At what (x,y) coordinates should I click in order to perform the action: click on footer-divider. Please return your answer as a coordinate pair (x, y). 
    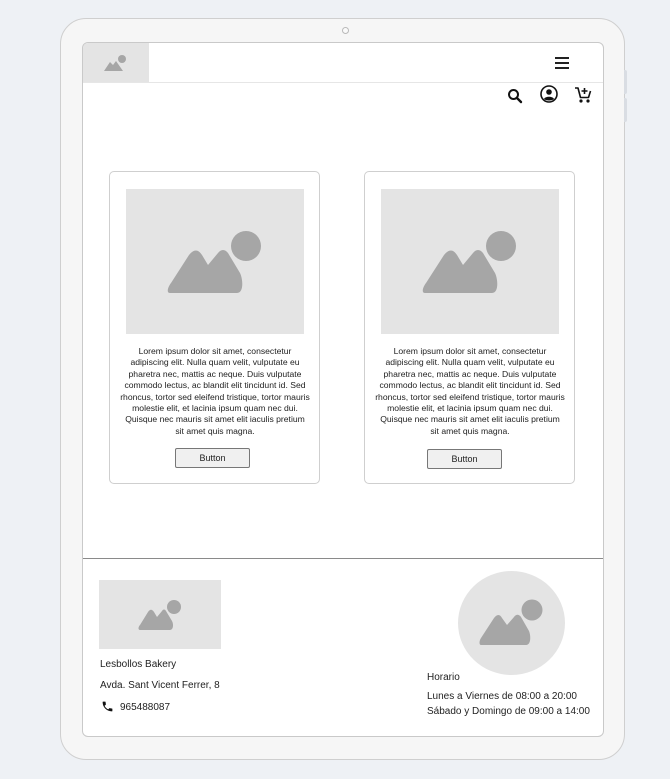
    Looking at the image, I should click on (343, 558).